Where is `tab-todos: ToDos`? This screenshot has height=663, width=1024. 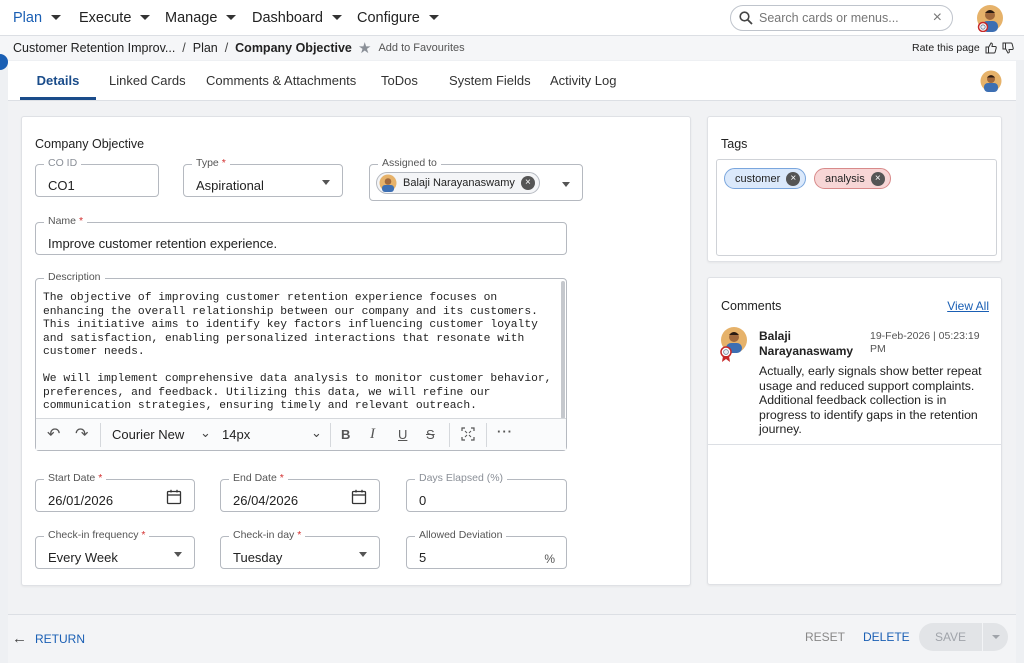 tab-todos: ToDos is located at coordinates (399, 80).